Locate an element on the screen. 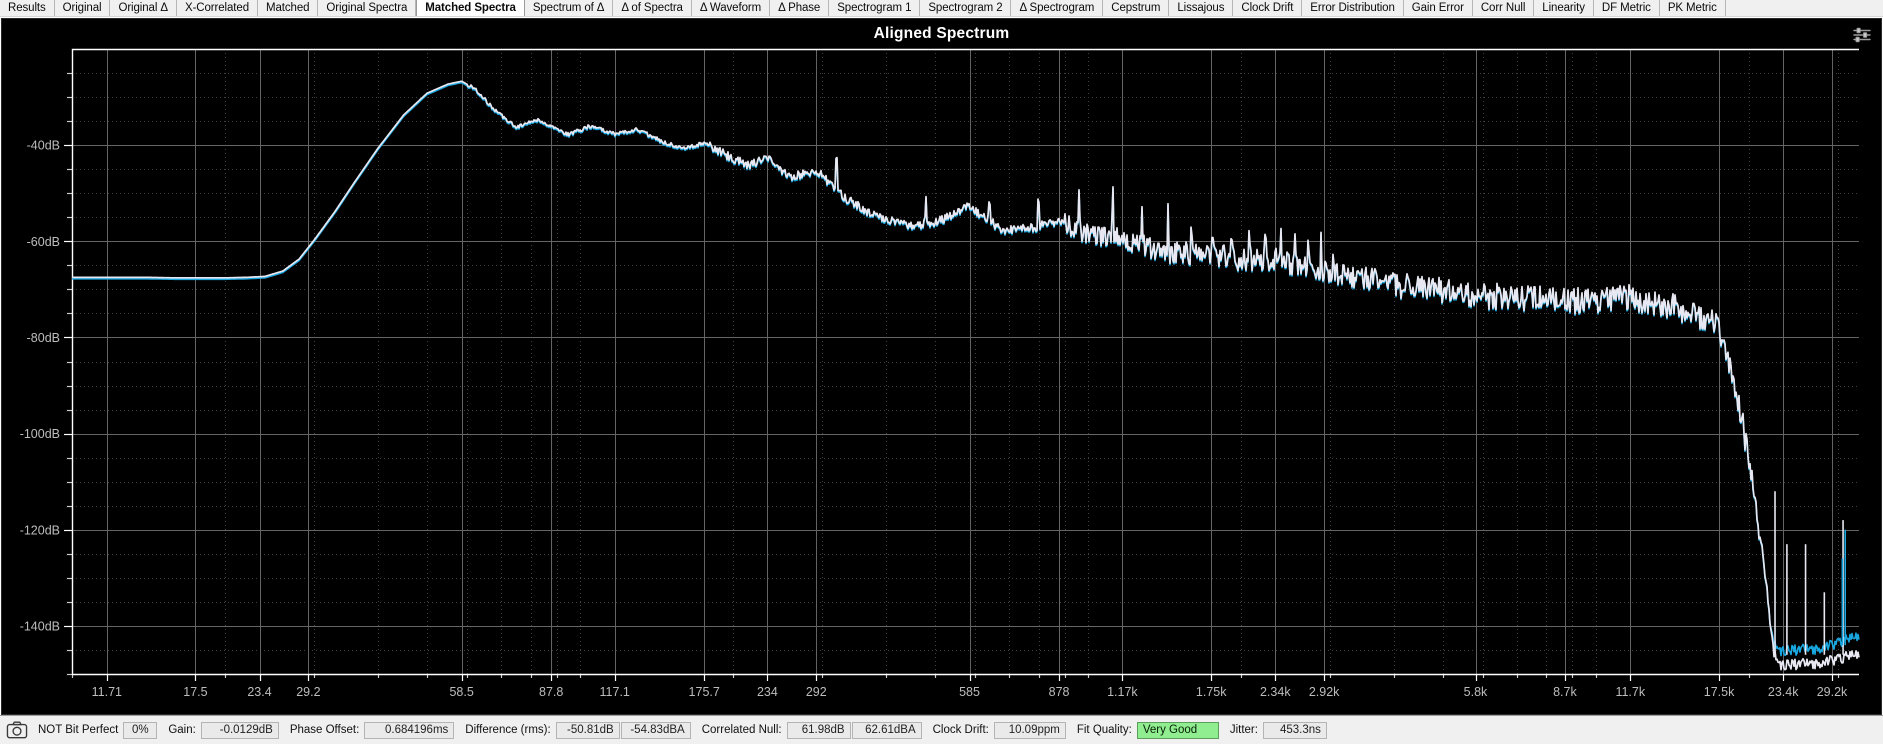  correlated-null-db-value: 61.98dB is located at coordinates (818, 730).